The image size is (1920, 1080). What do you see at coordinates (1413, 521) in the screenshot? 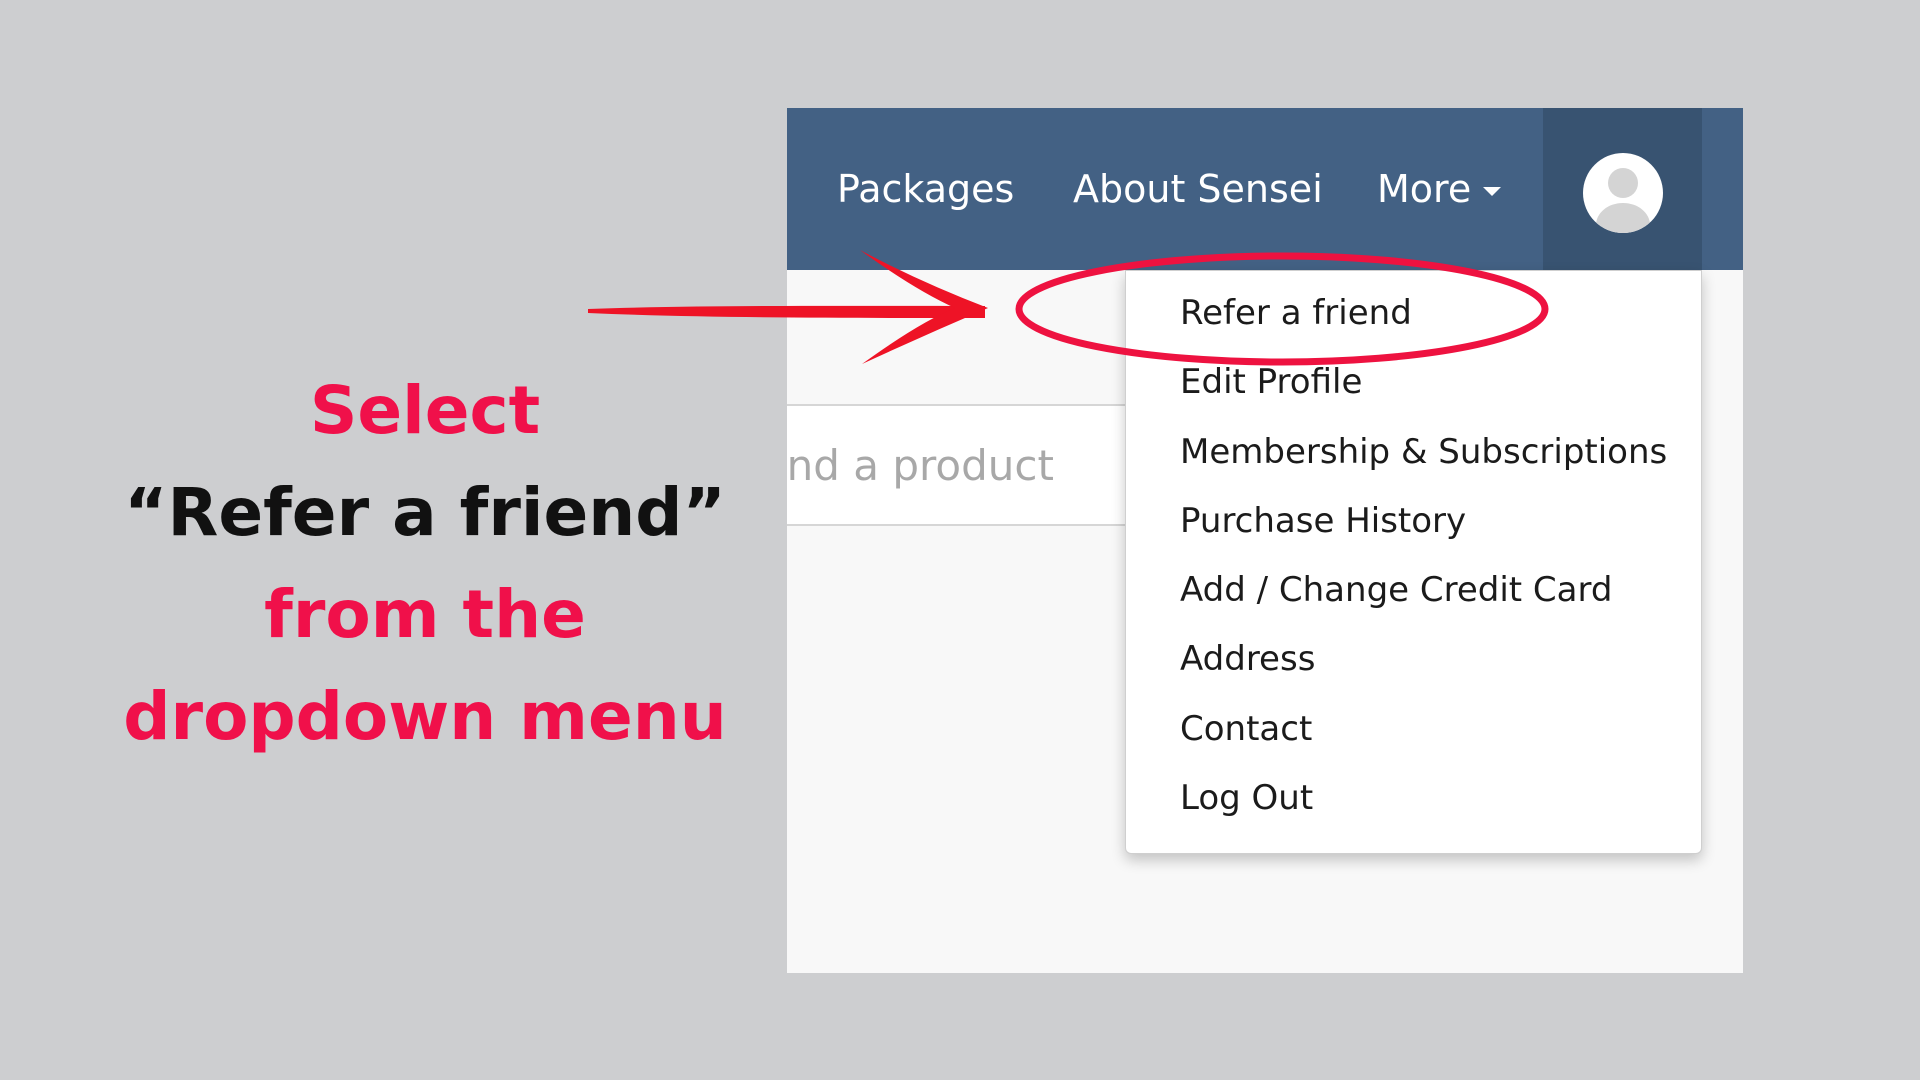
I see `menu-item-purchase-history: Purchase History` at bounding box center [1413, 521].